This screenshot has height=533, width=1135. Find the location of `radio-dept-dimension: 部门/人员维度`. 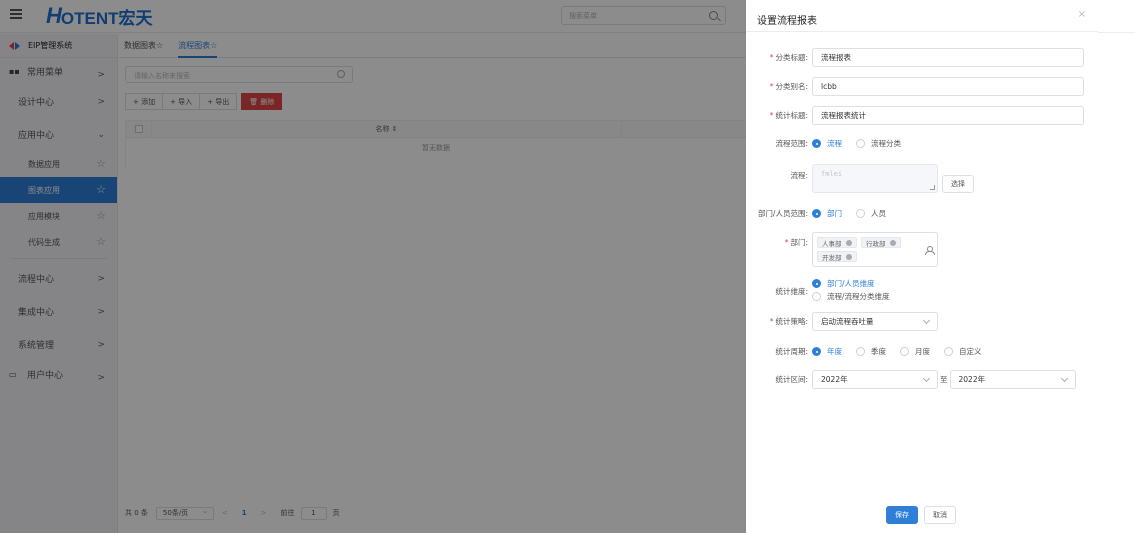

radio-dept-dimension: 部门/人员维度 is located at coordinates (851, 283).